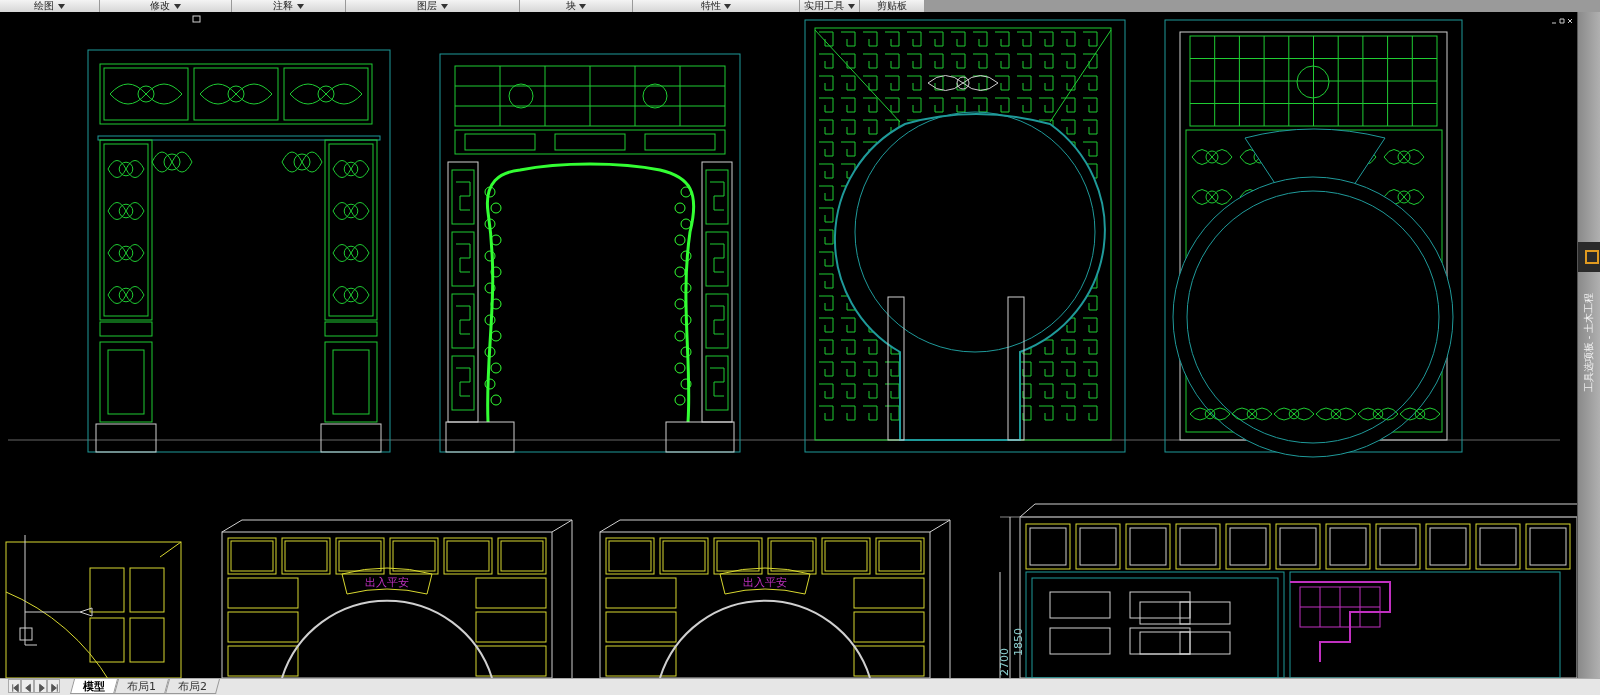 This screenshot has width=1600, height=695. Describe the element at coordinates (1018, 642) in the screenshot. I see `dimension-text: 1850` at that location.